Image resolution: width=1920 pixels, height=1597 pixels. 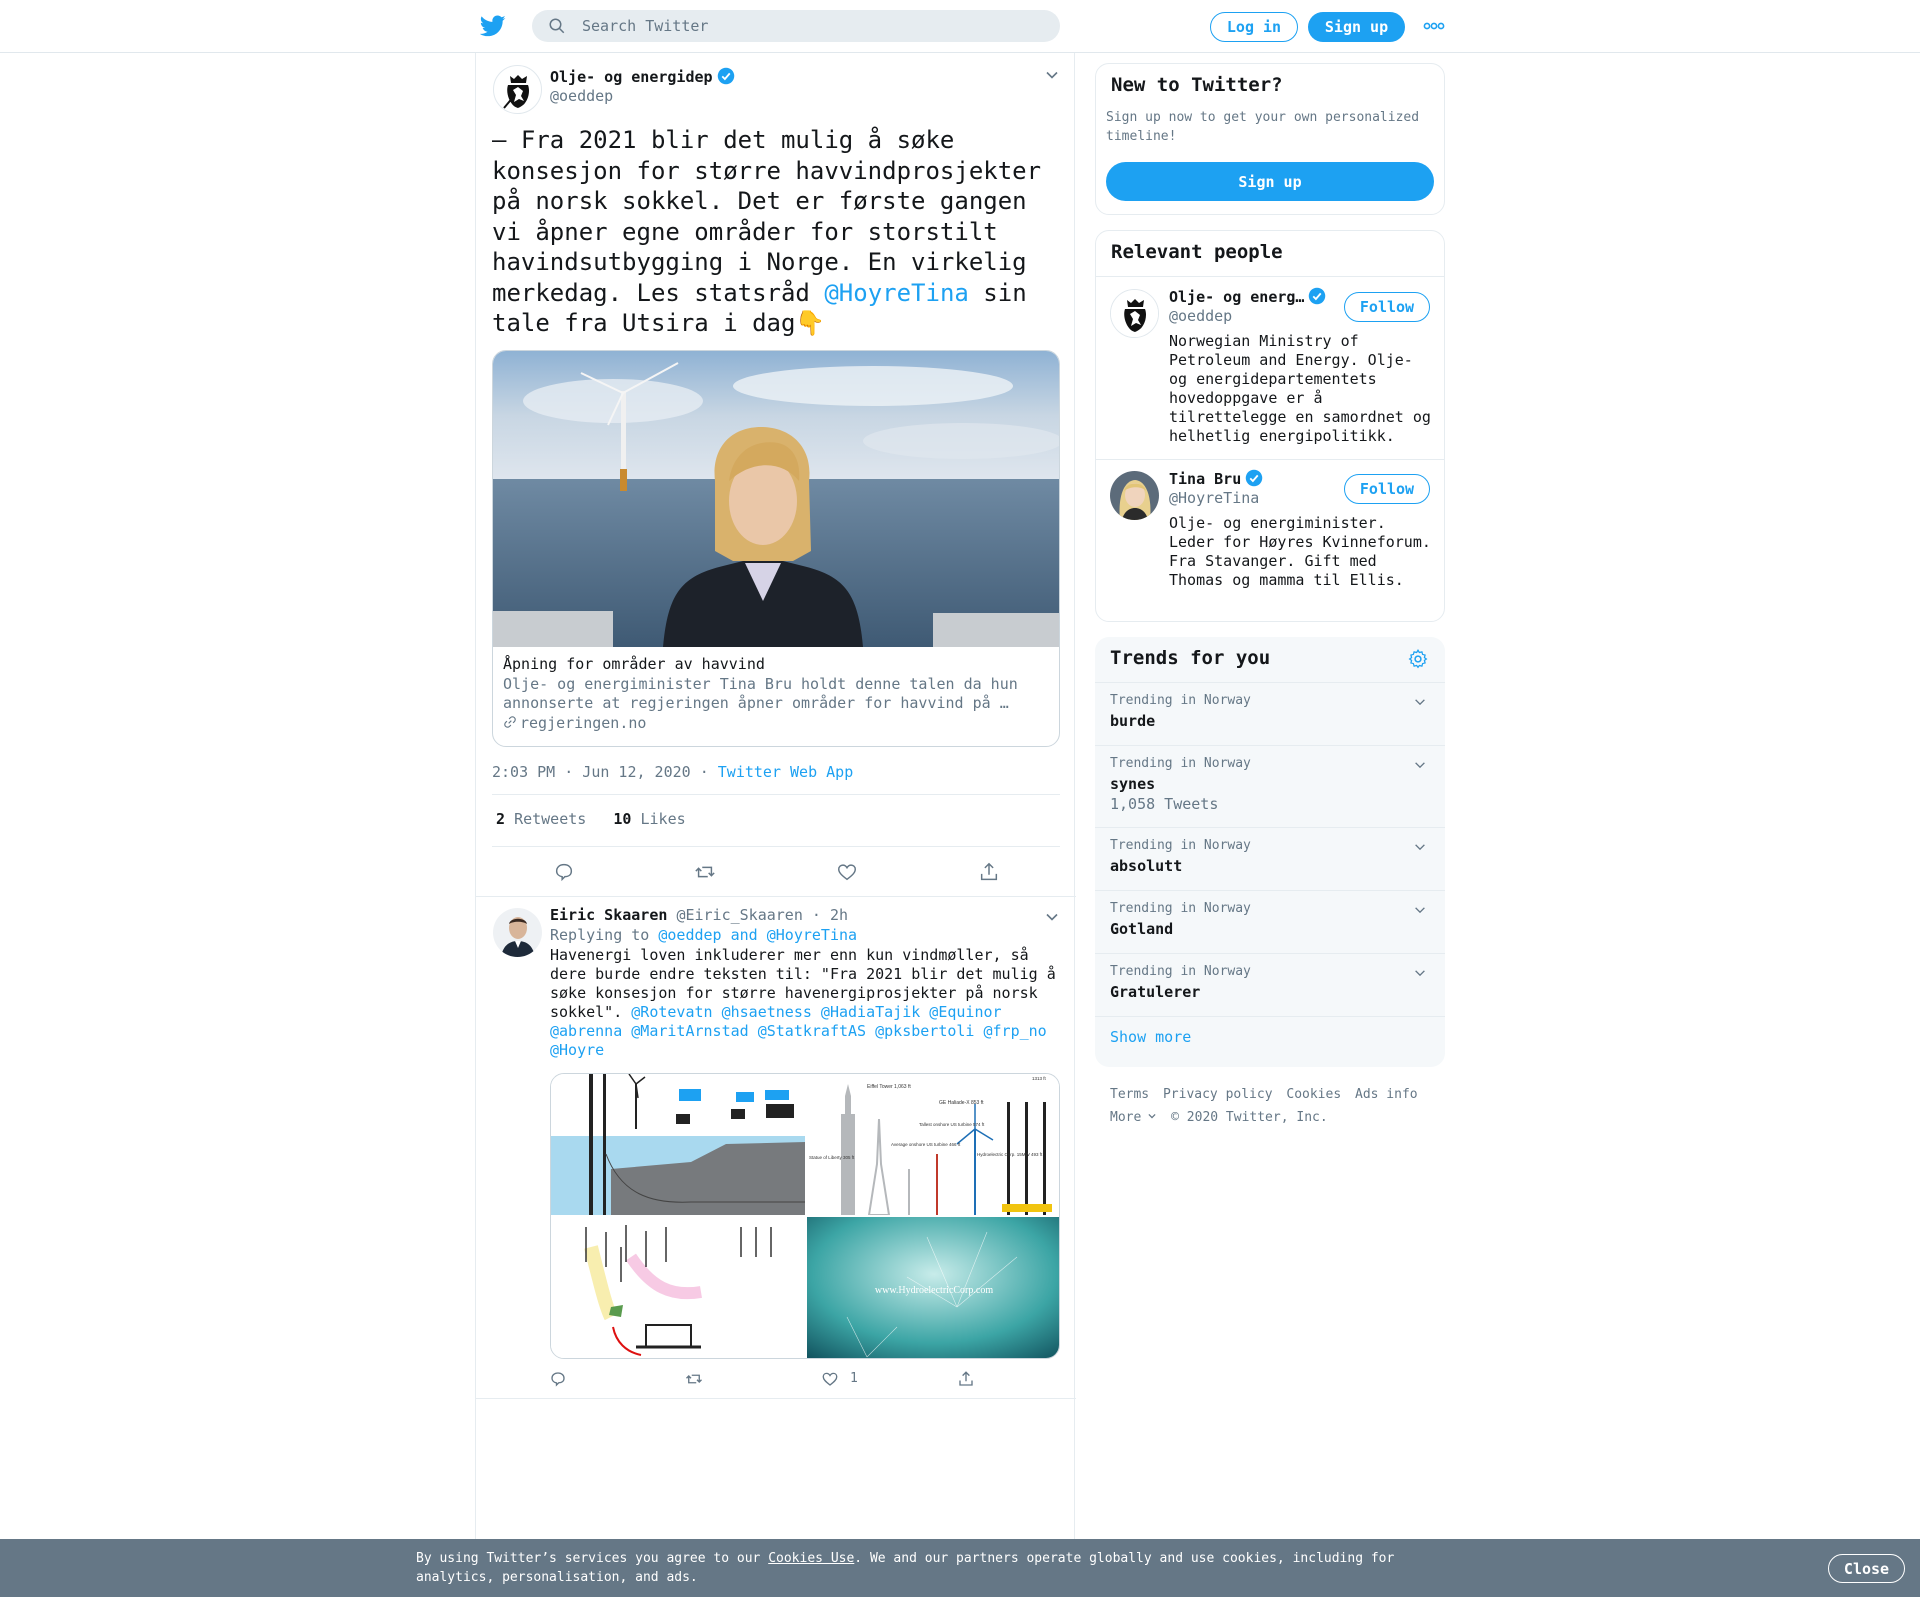 I want to click on link-icon, so click(x=510, y=722).